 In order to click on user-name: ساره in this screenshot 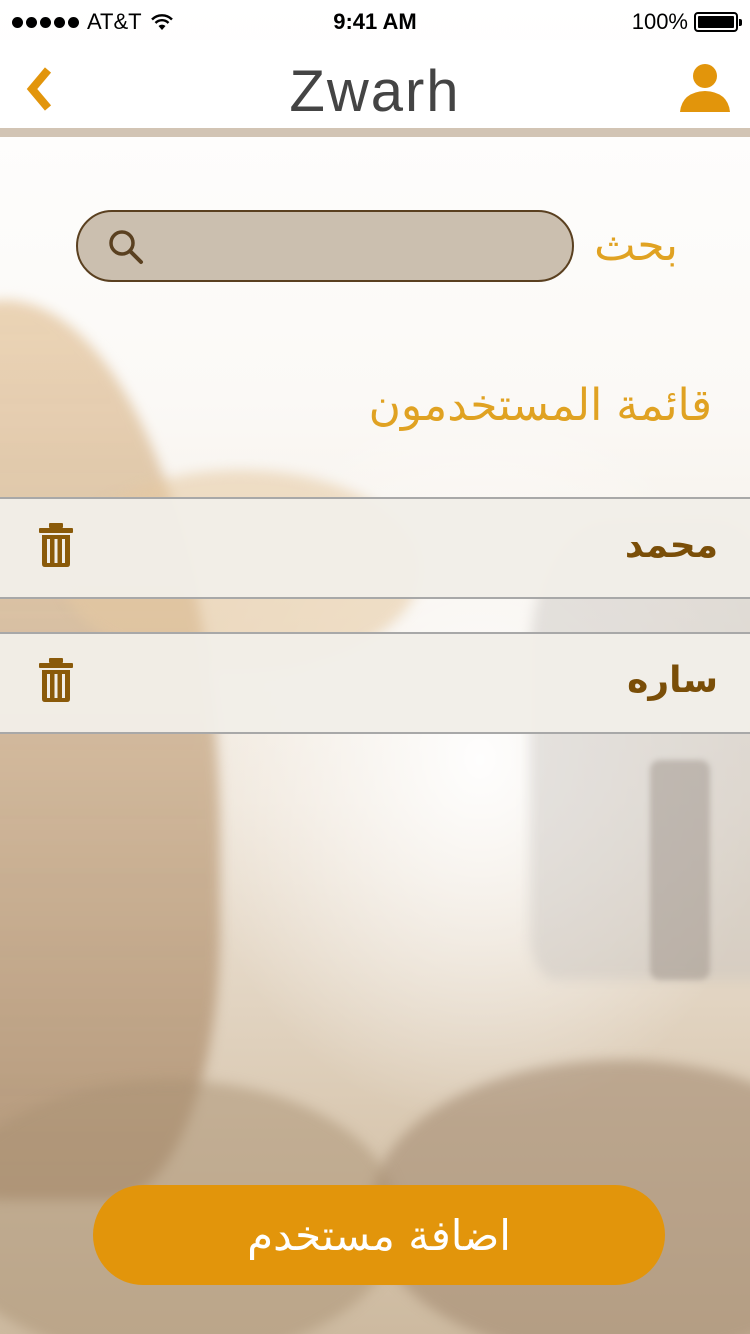, I will do `click(672, 680)`.